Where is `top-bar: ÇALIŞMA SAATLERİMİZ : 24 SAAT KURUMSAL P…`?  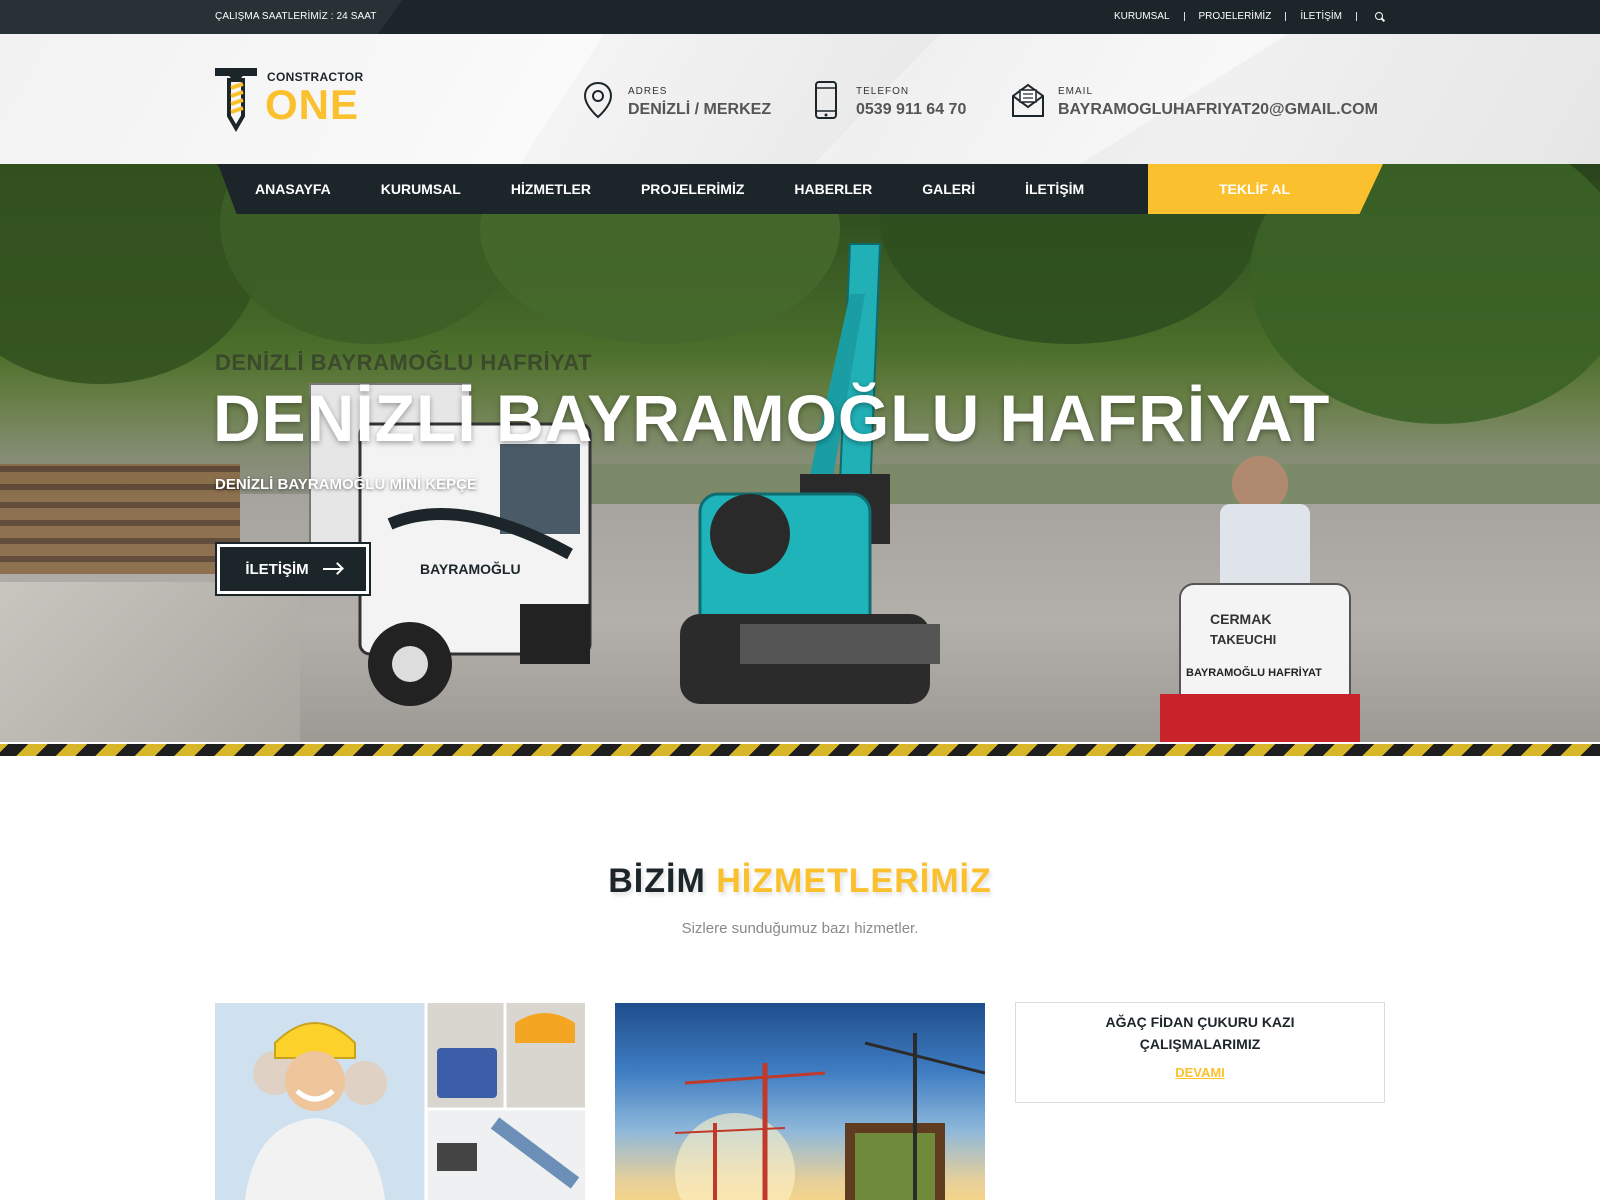
top-bar: ÇALIŞMA SAATLERİMİZ : 24 SAAT KURUMSAL P… is located at coordinates (800, 17).